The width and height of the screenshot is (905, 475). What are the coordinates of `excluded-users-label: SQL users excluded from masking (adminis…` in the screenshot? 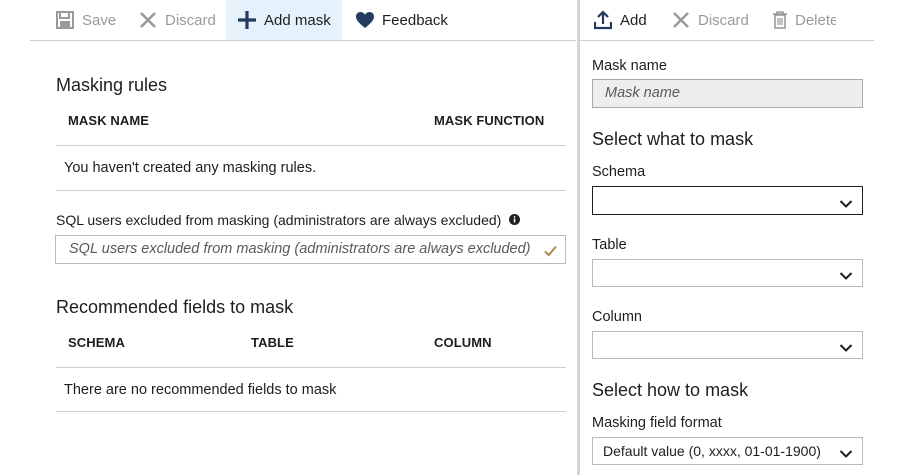 It's located at (288, 220).